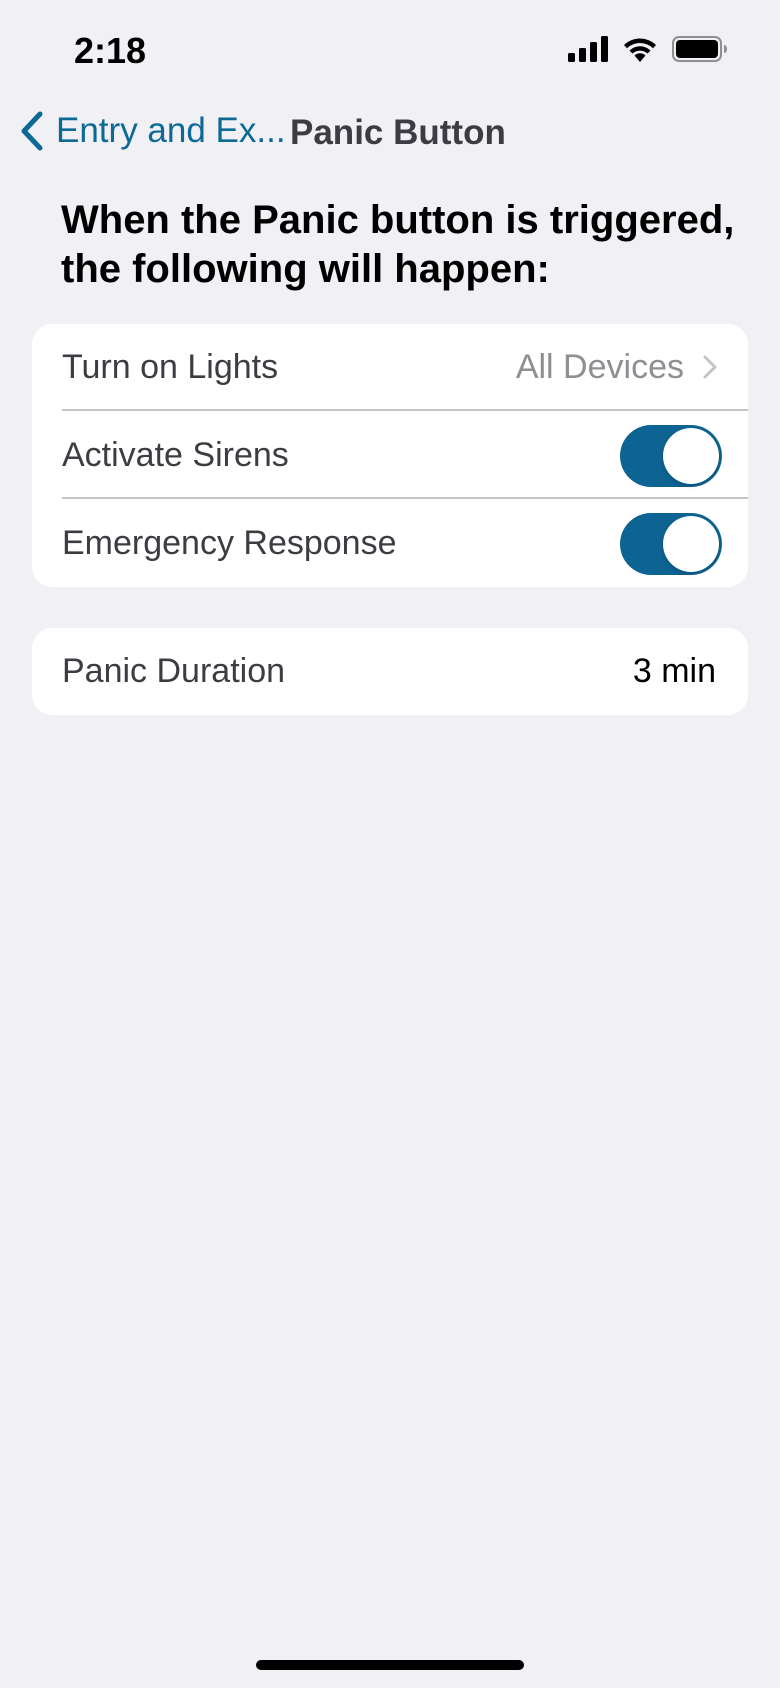 This screenshot has height=1688, width=780. I want to click on home-indicator, so click(390, 1665).